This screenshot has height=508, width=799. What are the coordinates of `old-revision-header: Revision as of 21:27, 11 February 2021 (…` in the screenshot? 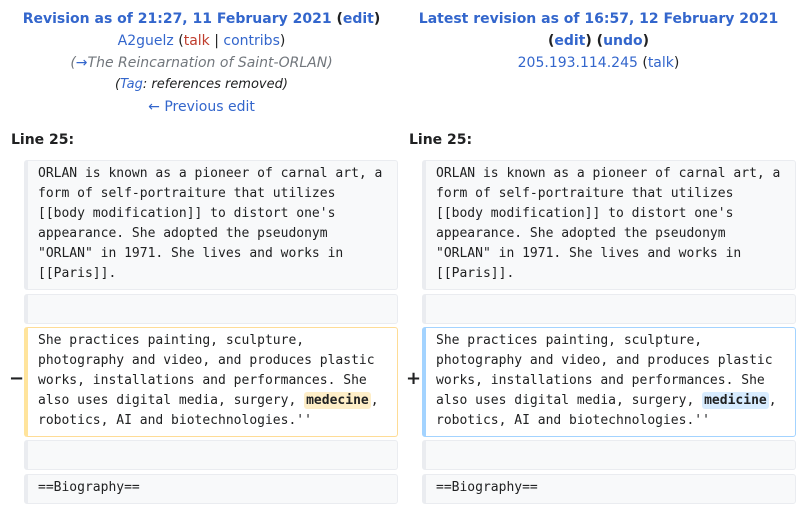 It's located at (201, 63).